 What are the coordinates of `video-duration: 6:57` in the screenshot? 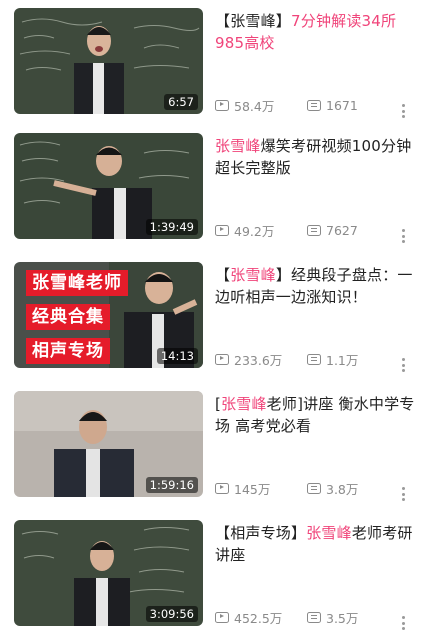 It's located at (181, 102).